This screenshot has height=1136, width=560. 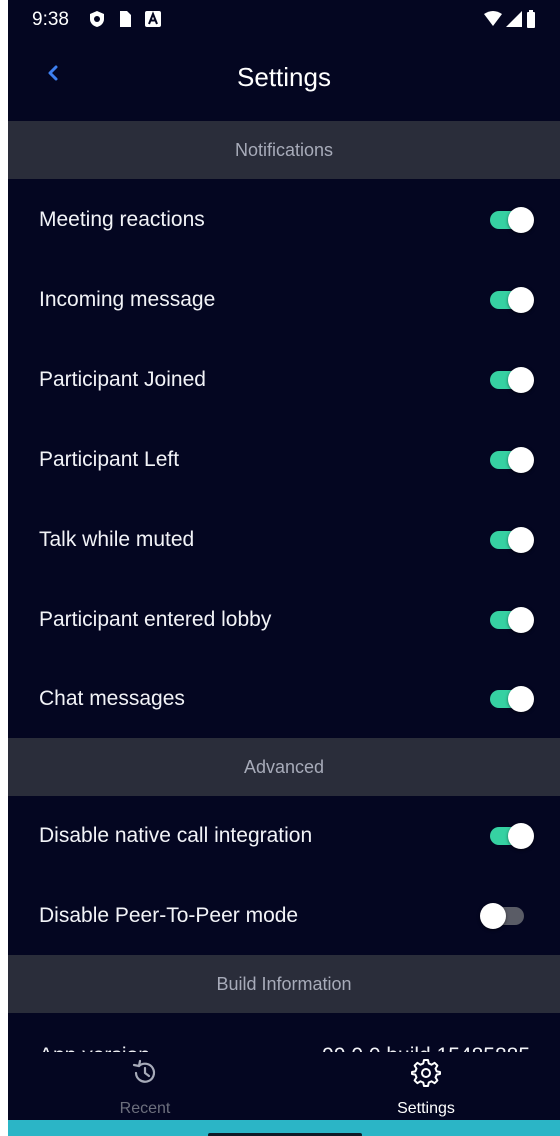 What do you see at coordinates (284, 77) in the screenshot?
I see `page-title: Settings` at bounding box center [284, 77].